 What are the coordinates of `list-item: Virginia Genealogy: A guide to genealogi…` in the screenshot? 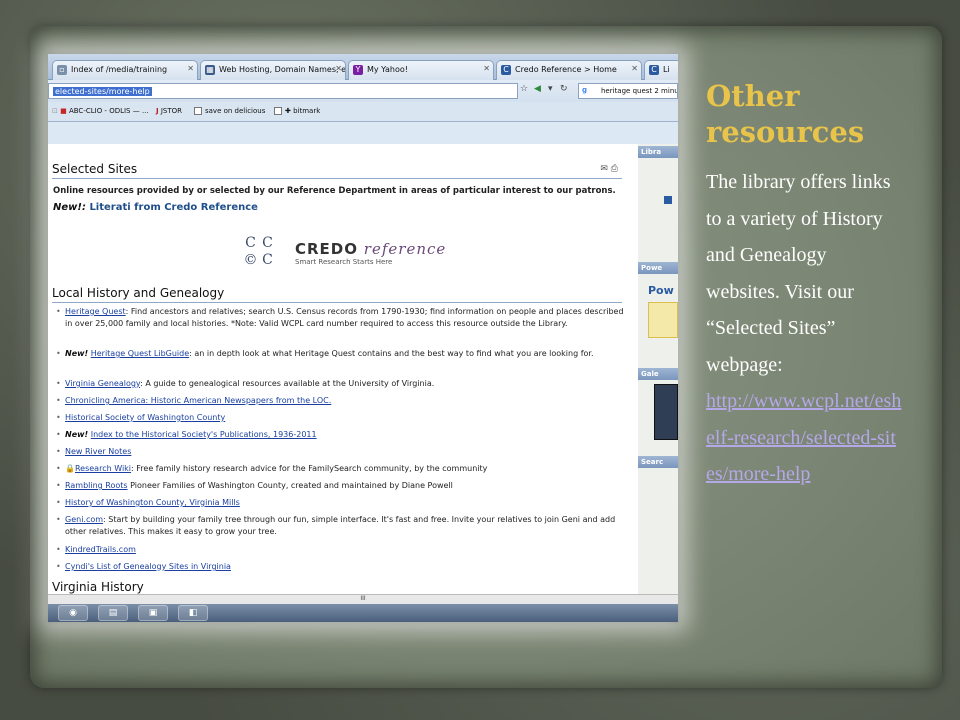 It's located at (341, 384).